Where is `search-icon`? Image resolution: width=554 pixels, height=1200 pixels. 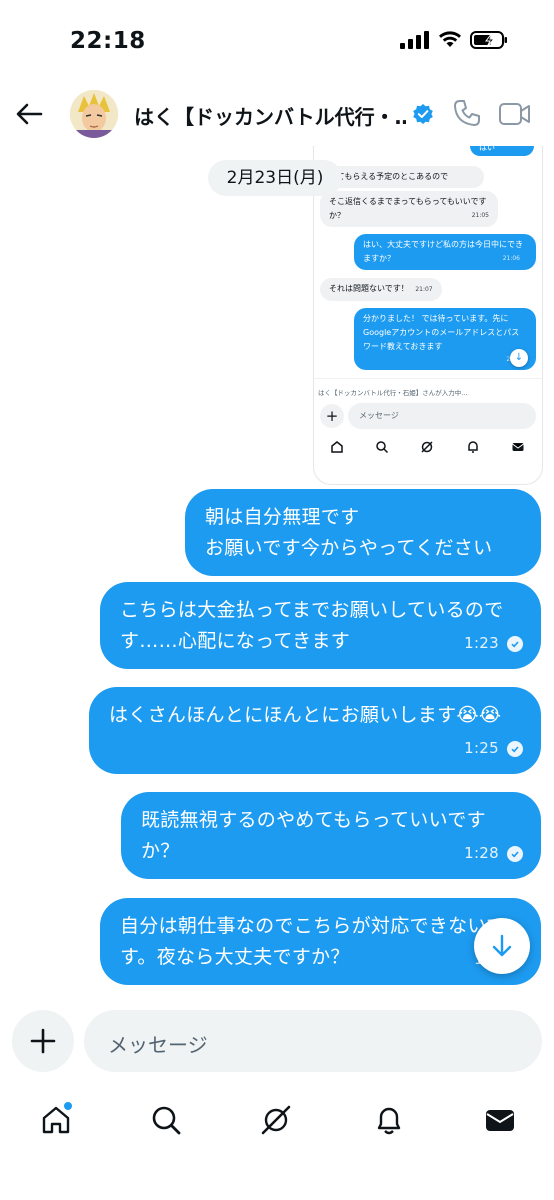
search-icon is located at coordinates (166, 1120).